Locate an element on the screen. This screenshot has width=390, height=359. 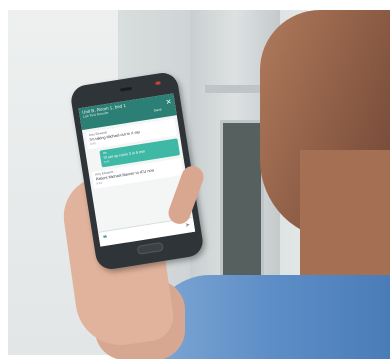
door-window is located at coordinates (242, 208).